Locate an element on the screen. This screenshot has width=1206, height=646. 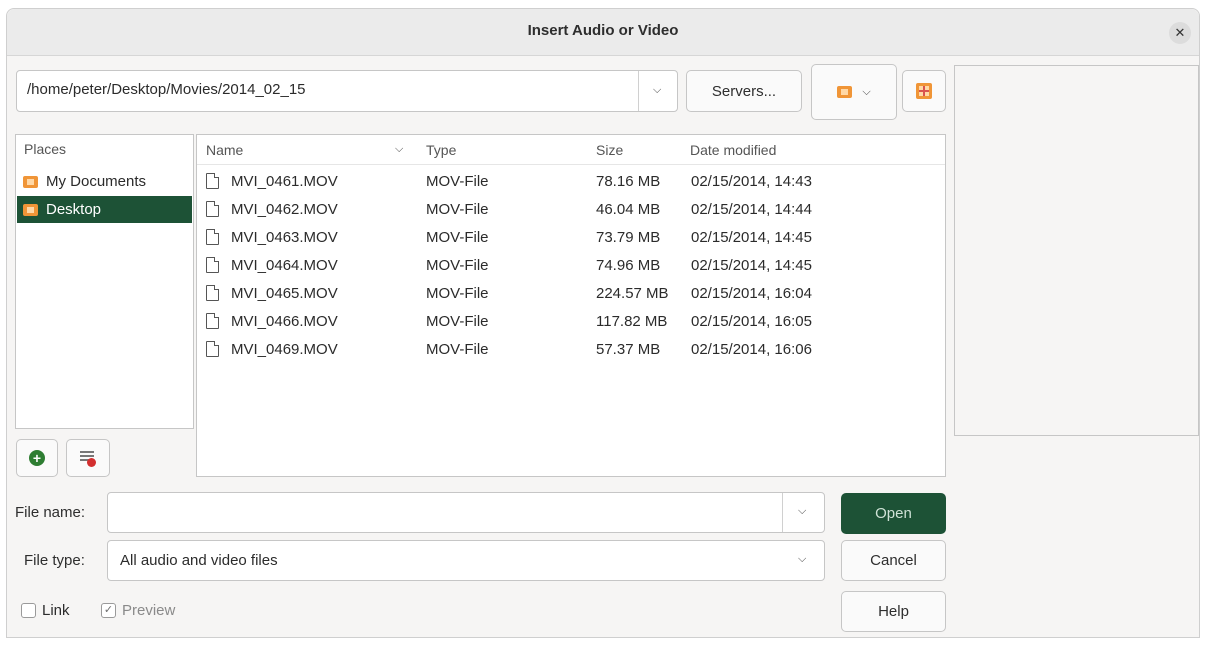
file-name-label: File name: is located at coordinates (50, 512).